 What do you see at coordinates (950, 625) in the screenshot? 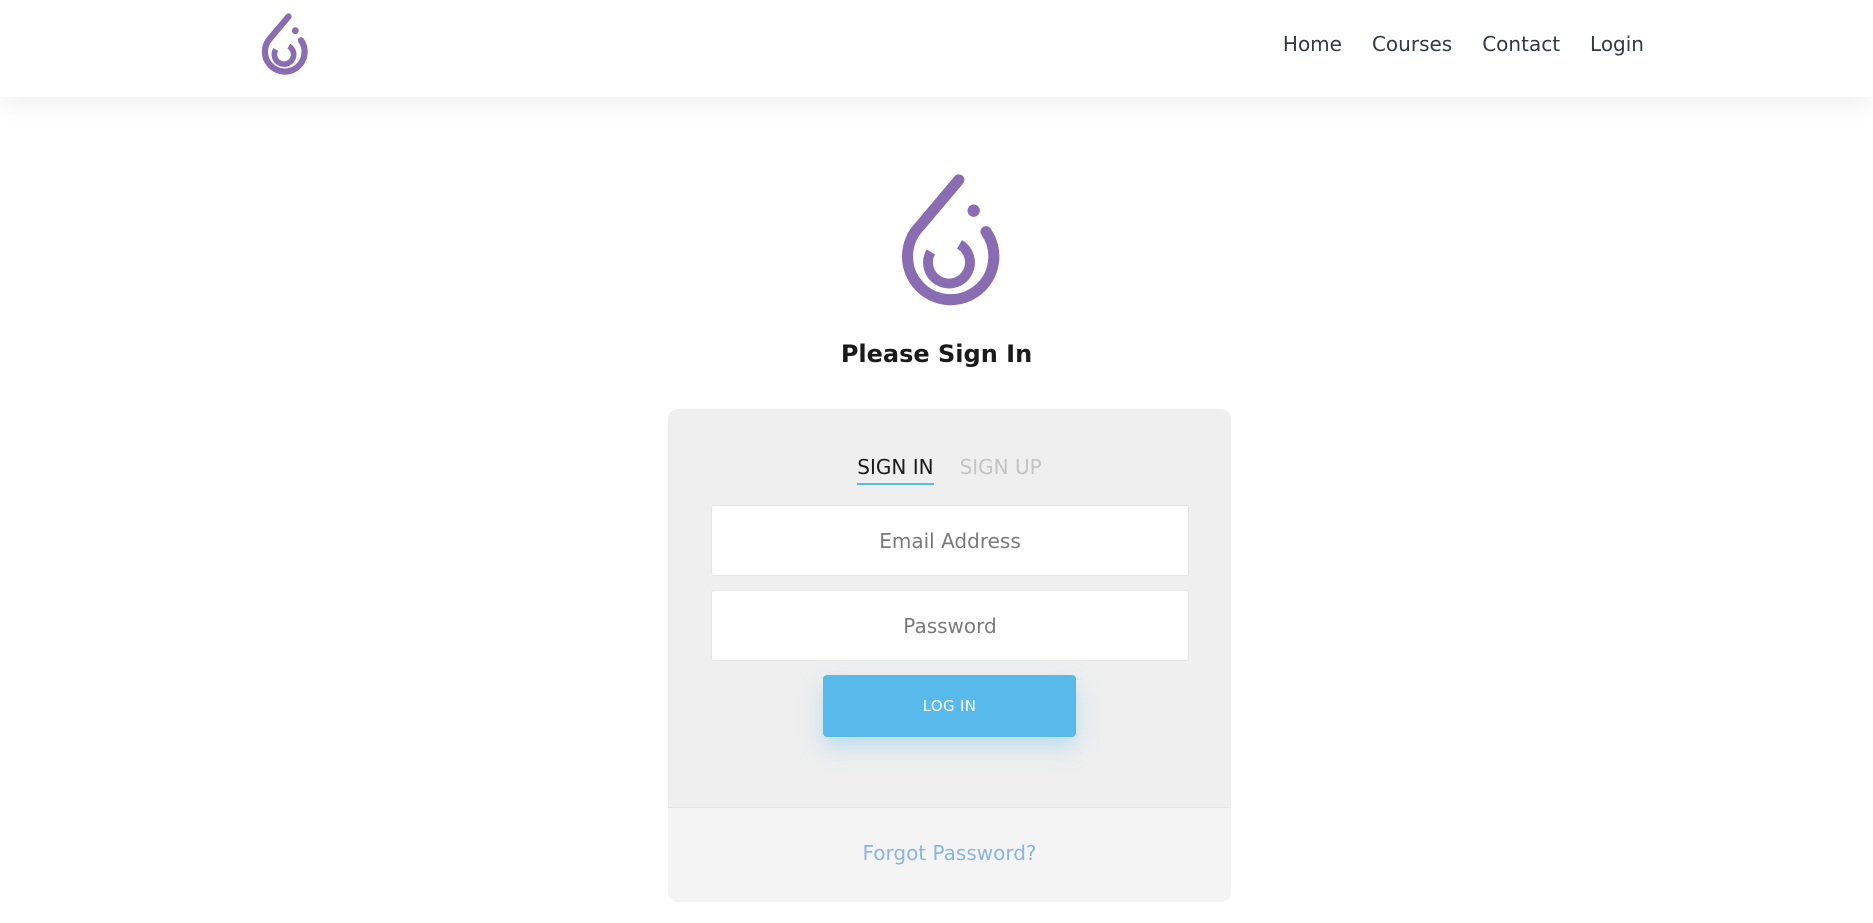
I see `password-field` at bounding box center [950, 625].